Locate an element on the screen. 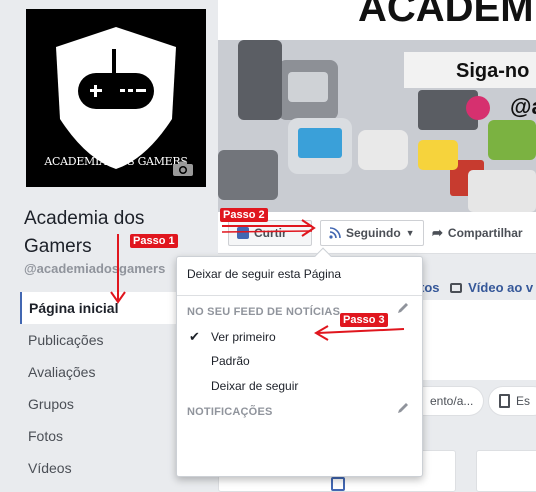  sidebar-item-posts: Publicações is located at coordinates (100, 340).